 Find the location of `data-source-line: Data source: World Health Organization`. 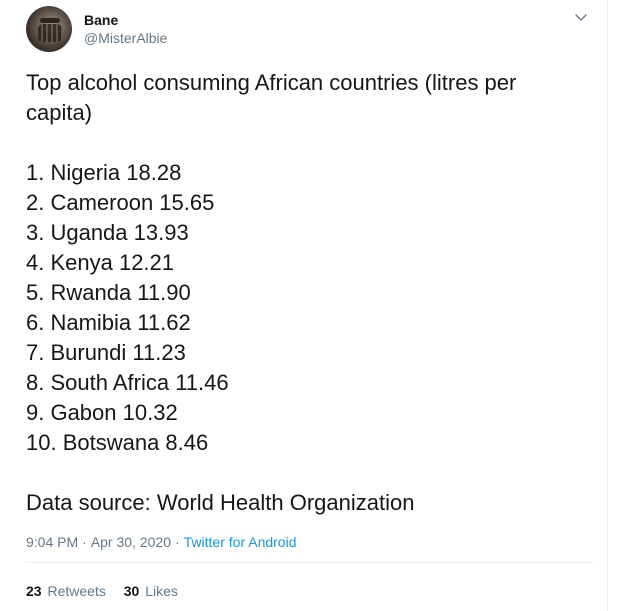

data-source-line: Data source: World Health Organization is located at coordinates (220, 502).